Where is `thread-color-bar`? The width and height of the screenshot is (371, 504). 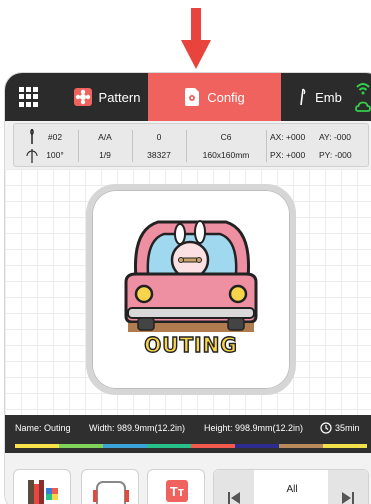 thread-color-bar is located at coordinates (191, 446).